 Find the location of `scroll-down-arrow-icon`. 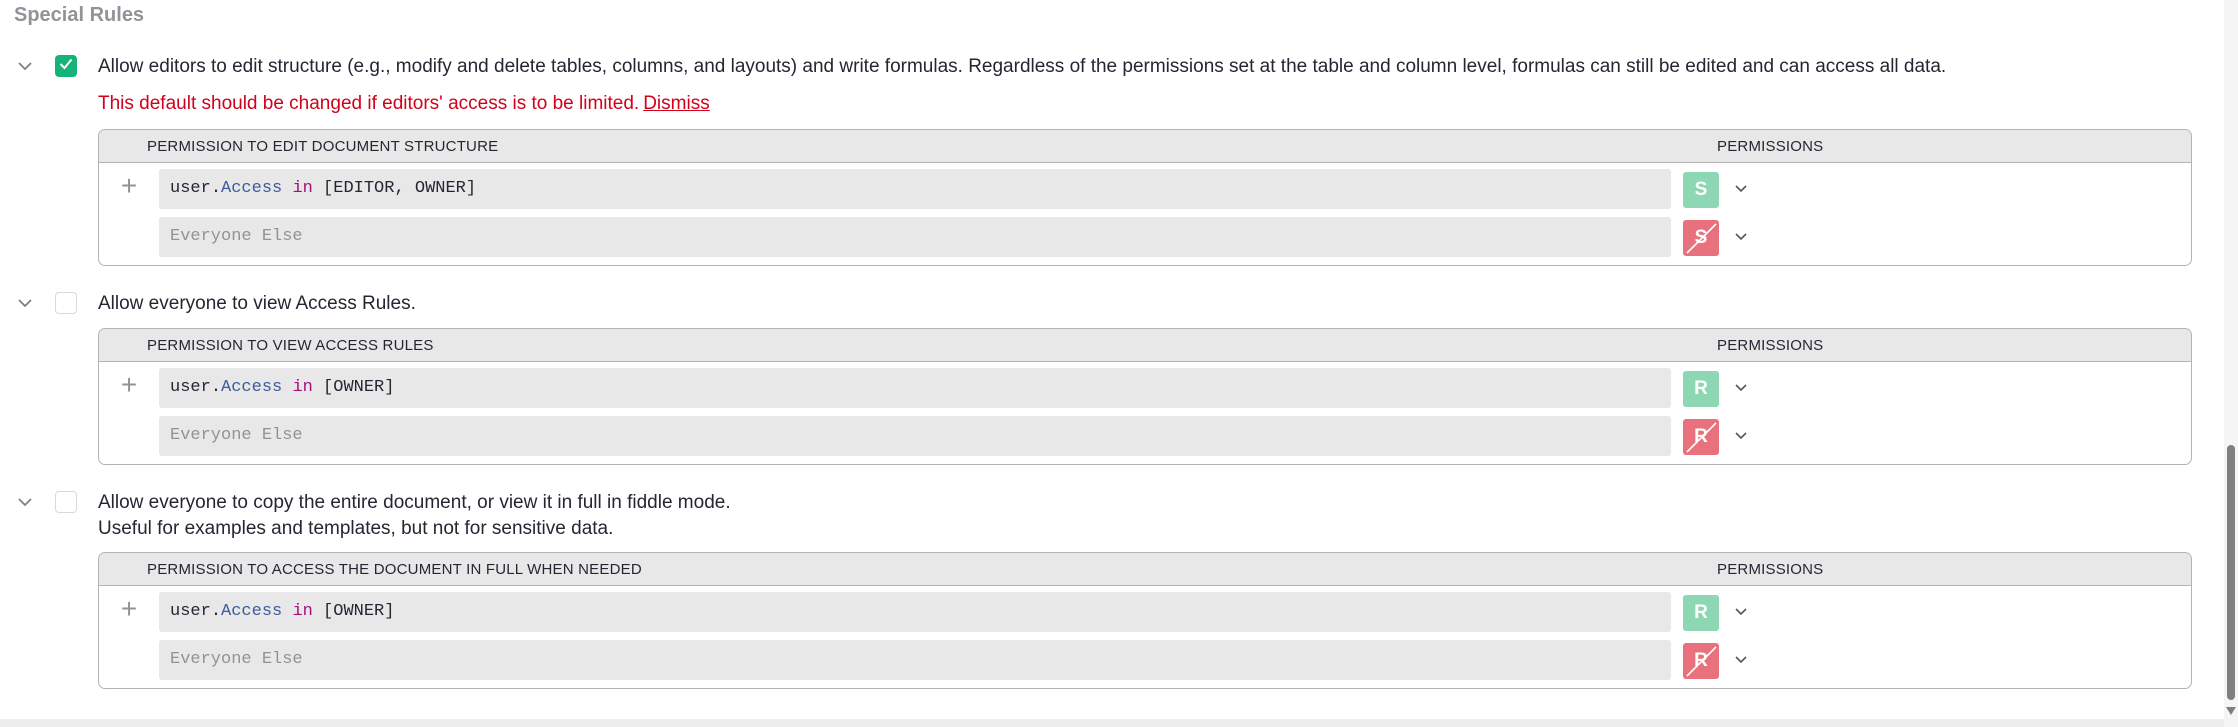

scroll-down-arrow-icon is located at coordinates (2231, 711).